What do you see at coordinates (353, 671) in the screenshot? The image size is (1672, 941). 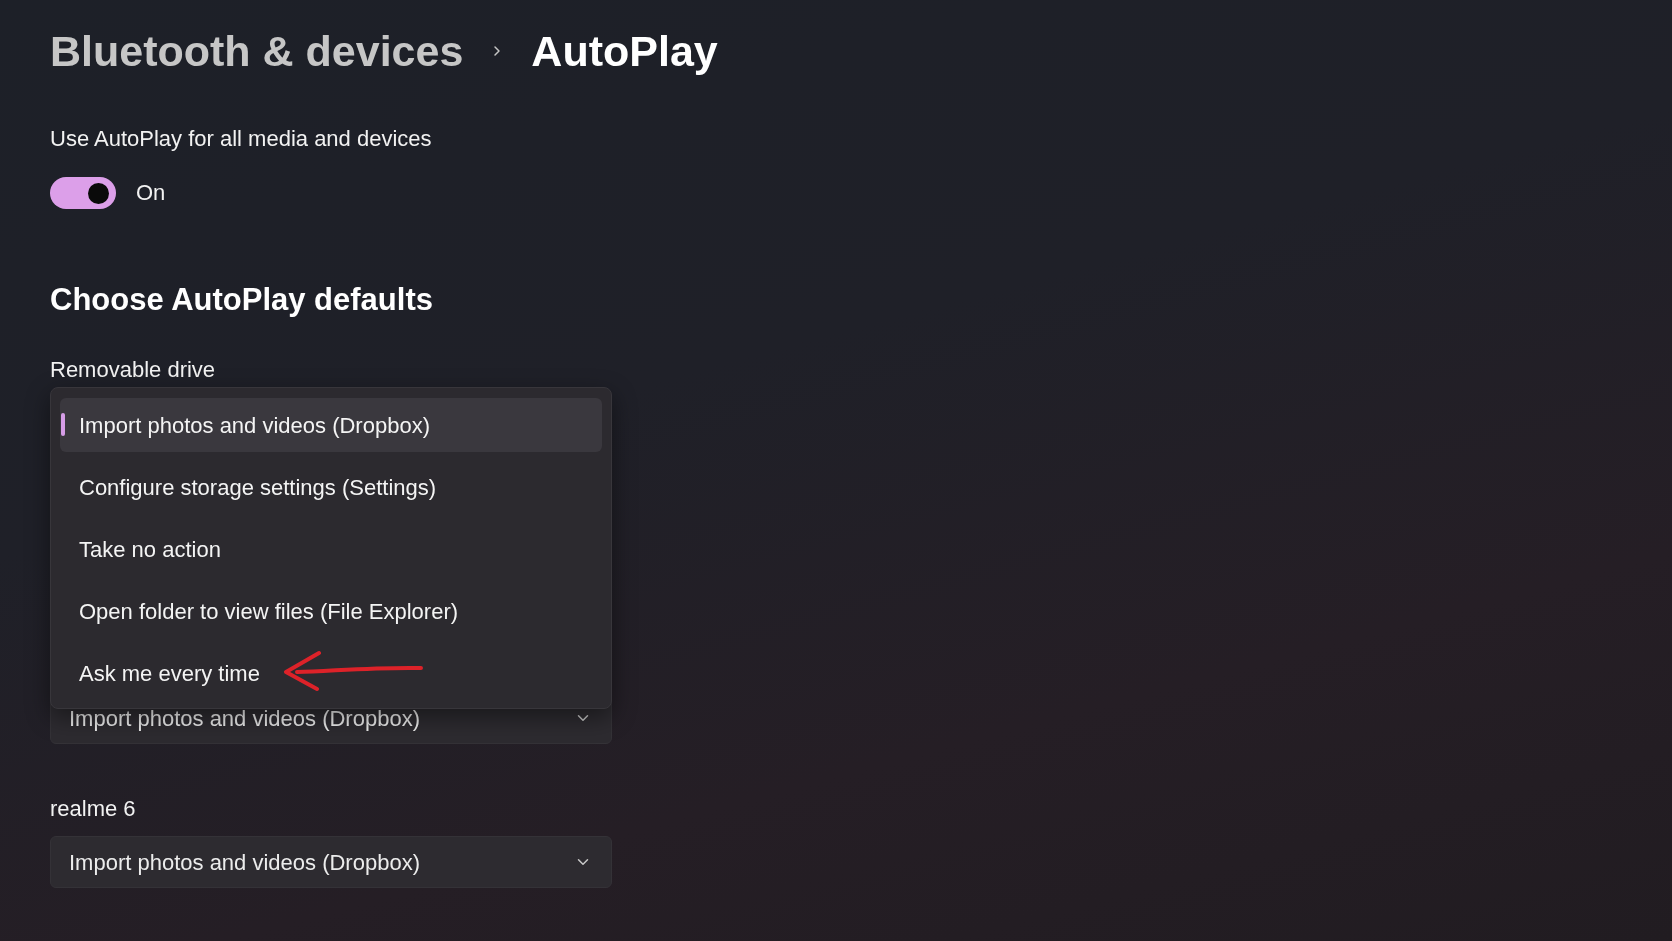 I see `left-arrow-icon` at bounding box center [353, 671].